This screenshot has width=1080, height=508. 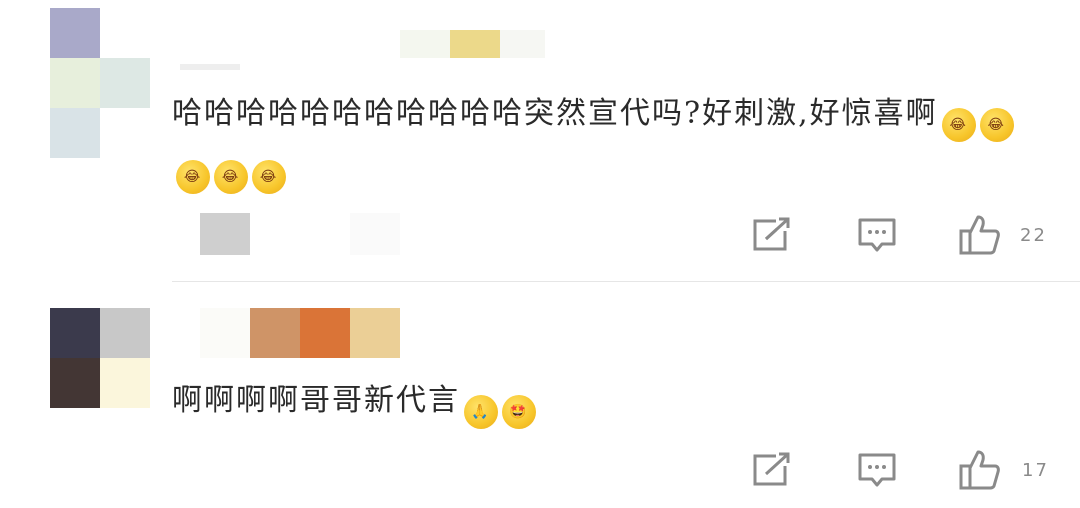 I want to click on comment-actions: 22, so click(x=540, y=236).